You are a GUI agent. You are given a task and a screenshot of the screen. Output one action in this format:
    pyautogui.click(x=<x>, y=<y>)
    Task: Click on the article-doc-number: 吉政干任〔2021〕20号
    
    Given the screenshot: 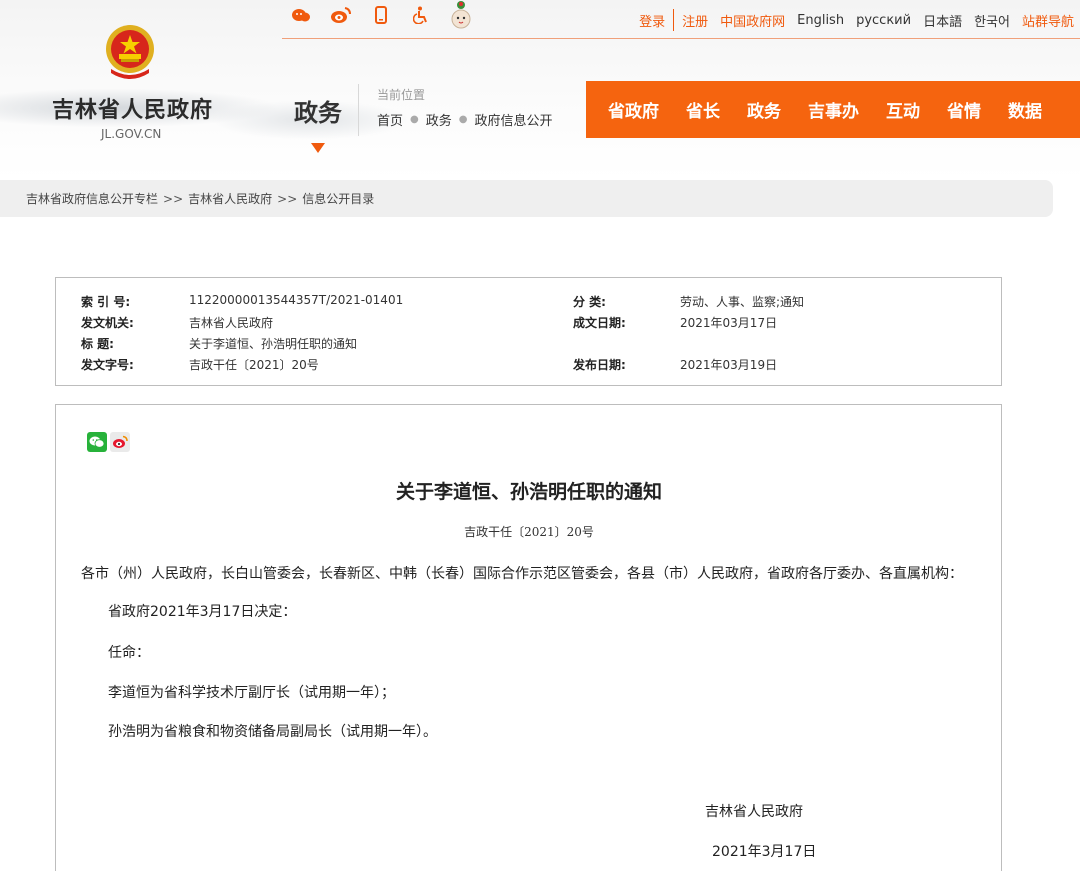 What is the action you would take?
    pyautogui.click(x=529, y=532)
    